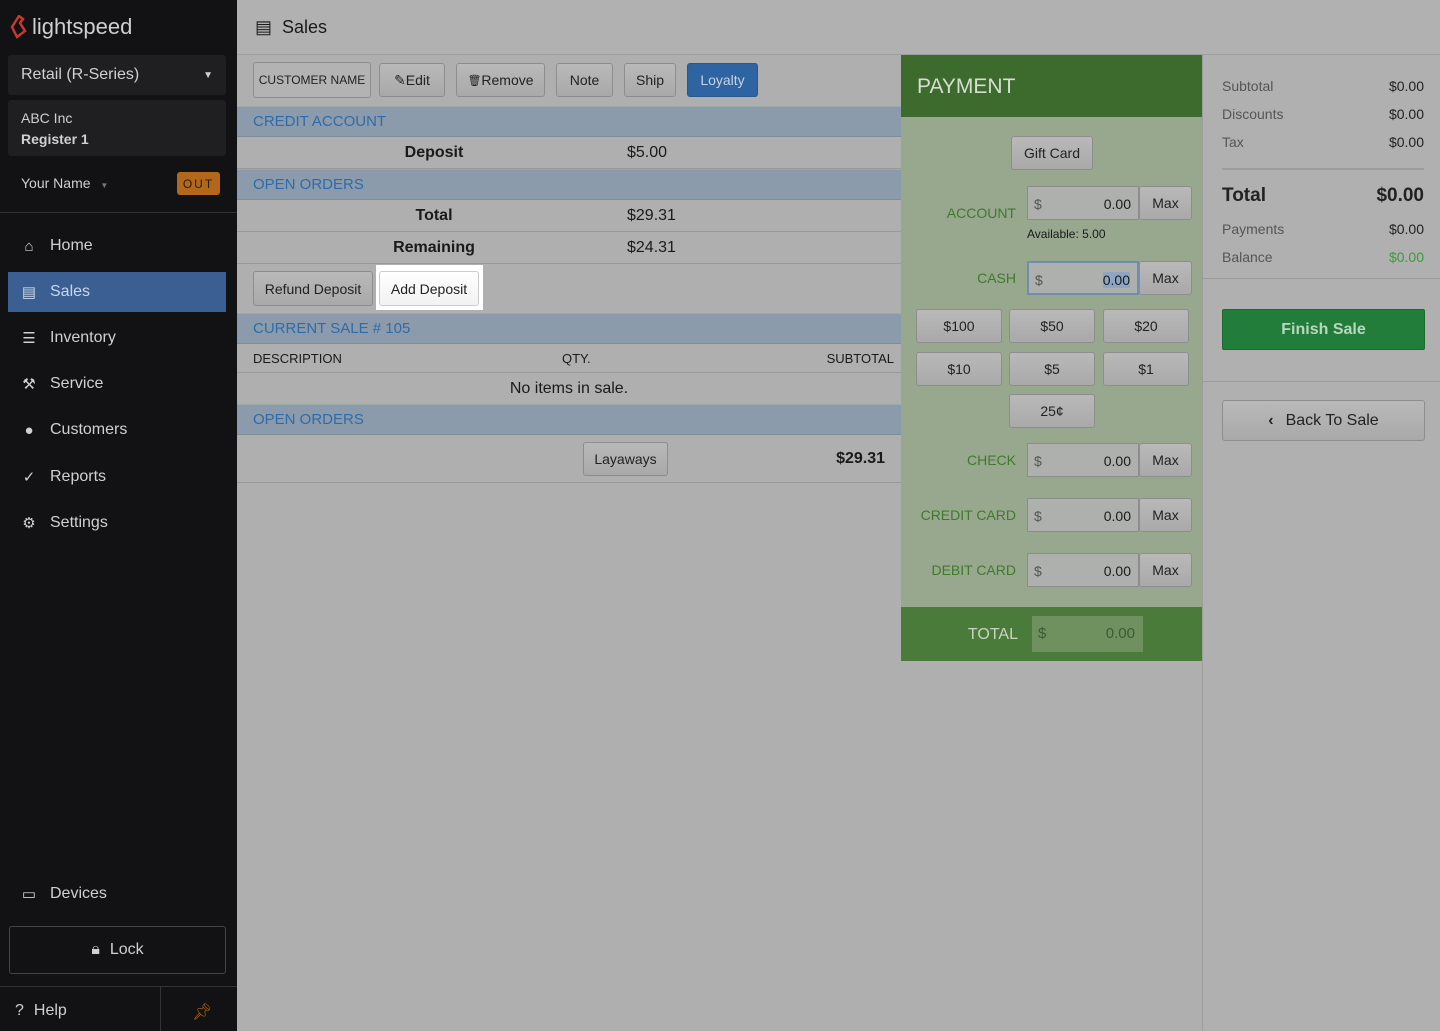 This screenshot has width=1440, height=1031. Describe the element at coordinates (79, 522) in the screenshot. I see `nav-label: Settings` at that location.